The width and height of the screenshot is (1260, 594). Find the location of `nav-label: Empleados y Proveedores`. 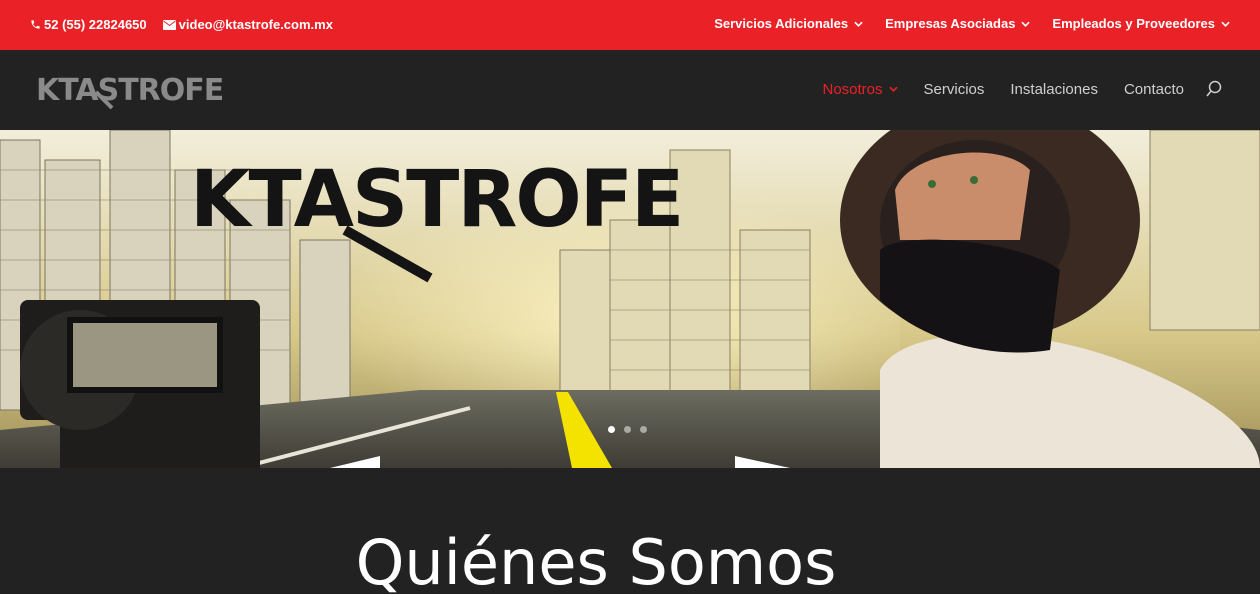

nav-label: Empleados y Proveedores is located at coordinates (1133, 23).